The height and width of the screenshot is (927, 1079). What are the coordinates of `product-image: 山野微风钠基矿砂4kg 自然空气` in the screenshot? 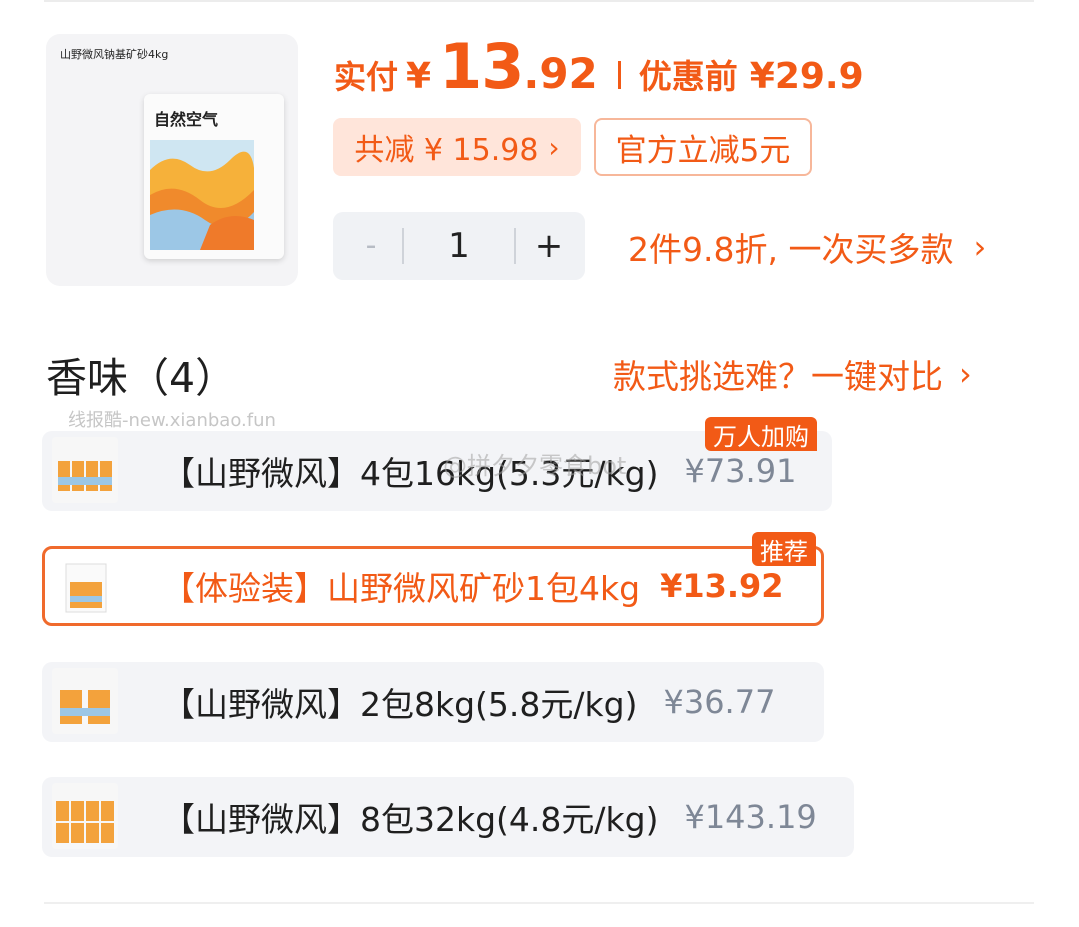 It's located at (172, 160).